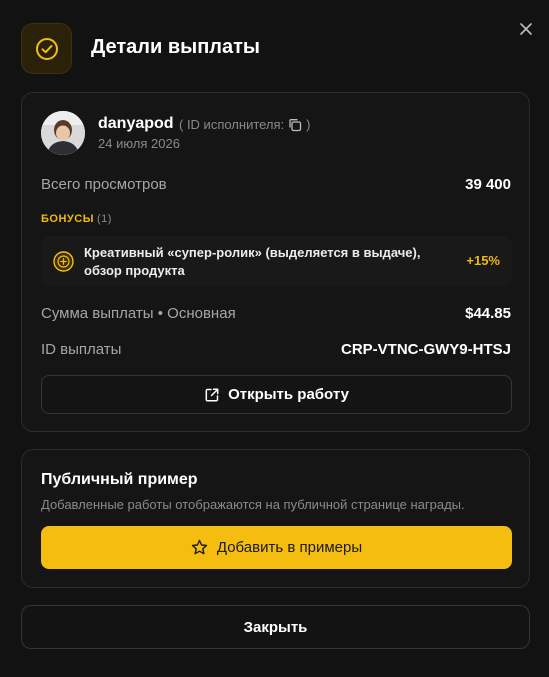  Describe the element at coordinates (199, 547) in the screenshot. I see `star-icon` at that location.